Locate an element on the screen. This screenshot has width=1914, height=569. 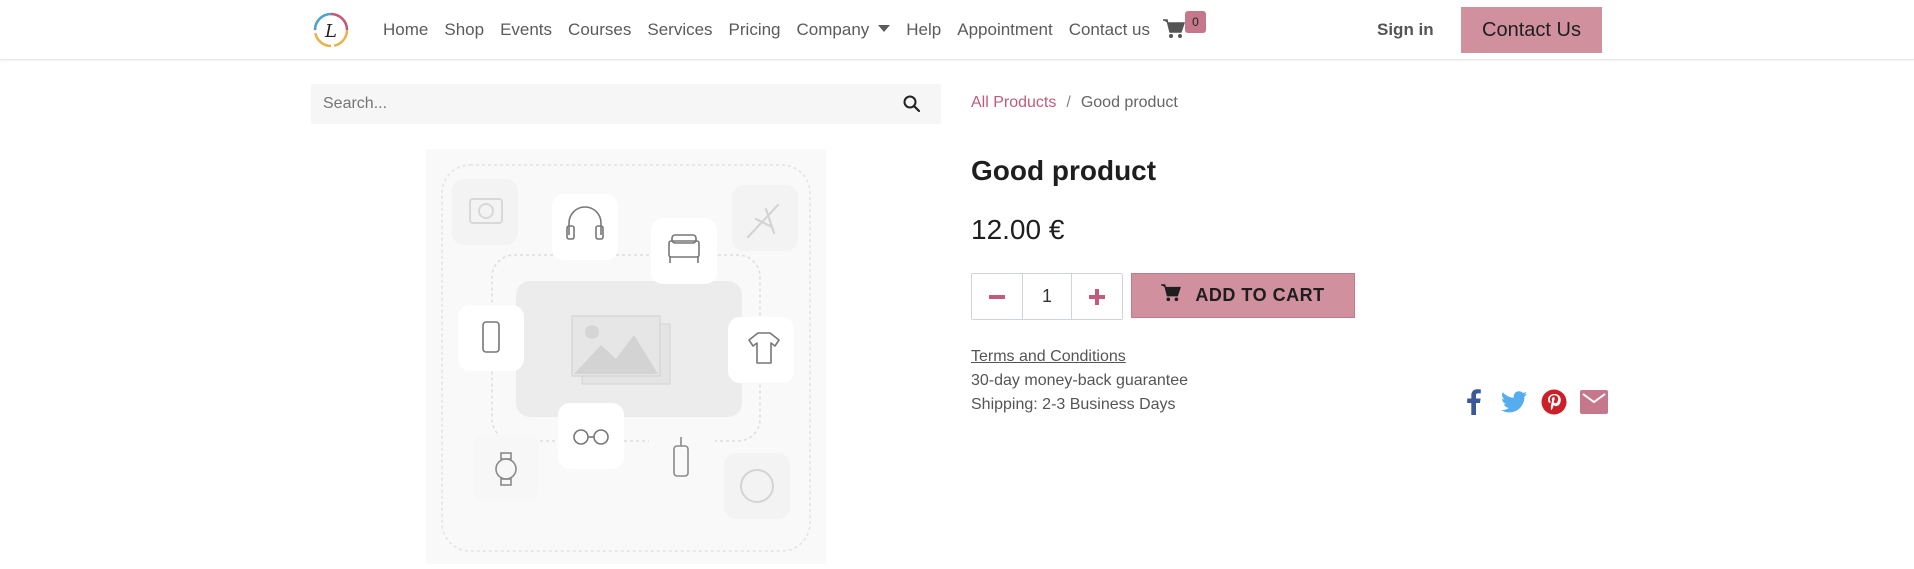
nav-company-label: Company is located at coordinates (833, 29).